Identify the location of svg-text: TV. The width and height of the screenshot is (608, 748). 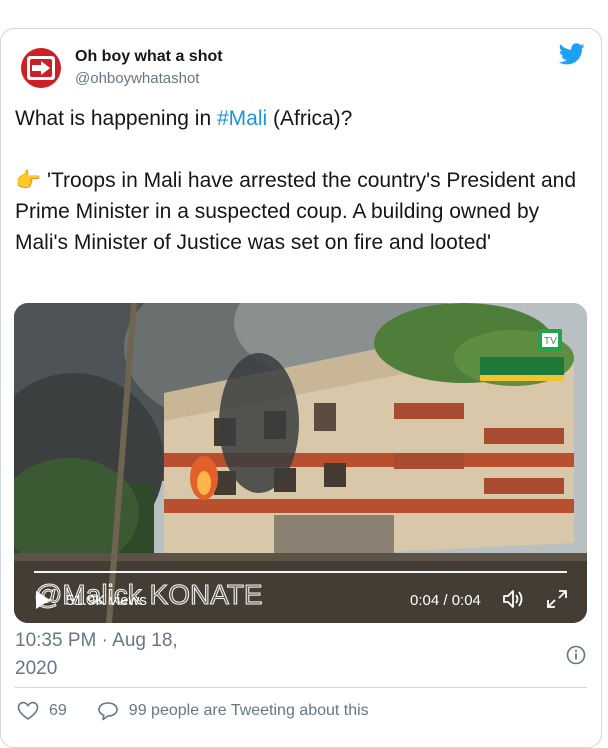
(550, 341).